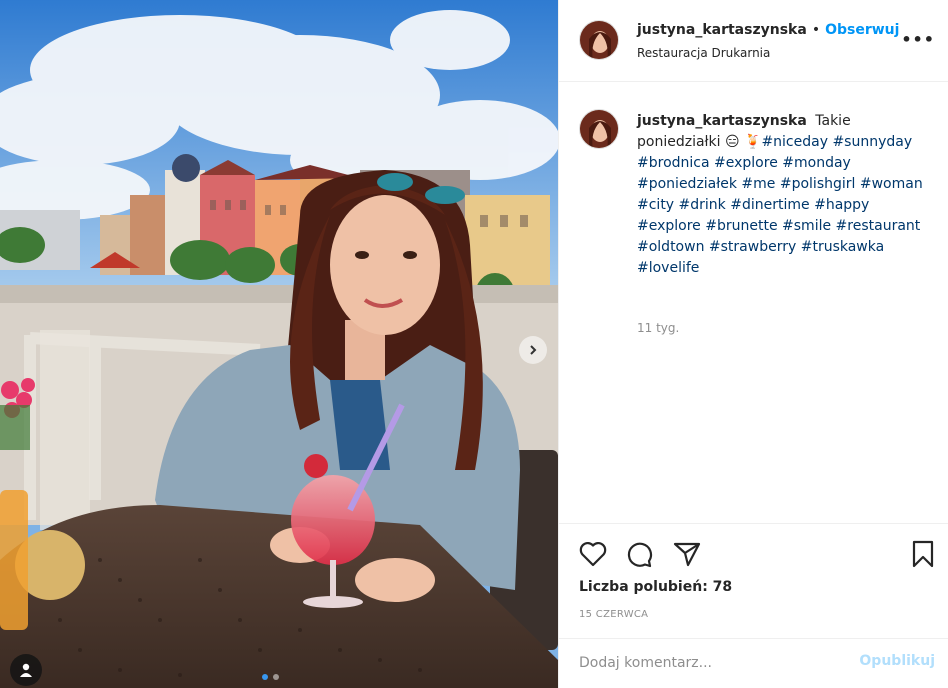  I want to click on avatar, so click(599, 40).